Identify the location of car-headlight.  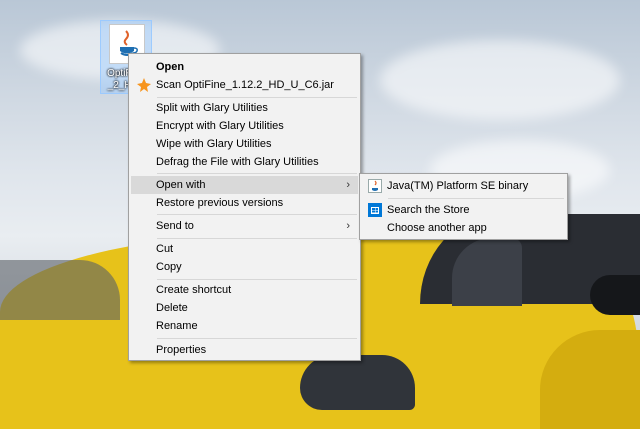
(357, 382).